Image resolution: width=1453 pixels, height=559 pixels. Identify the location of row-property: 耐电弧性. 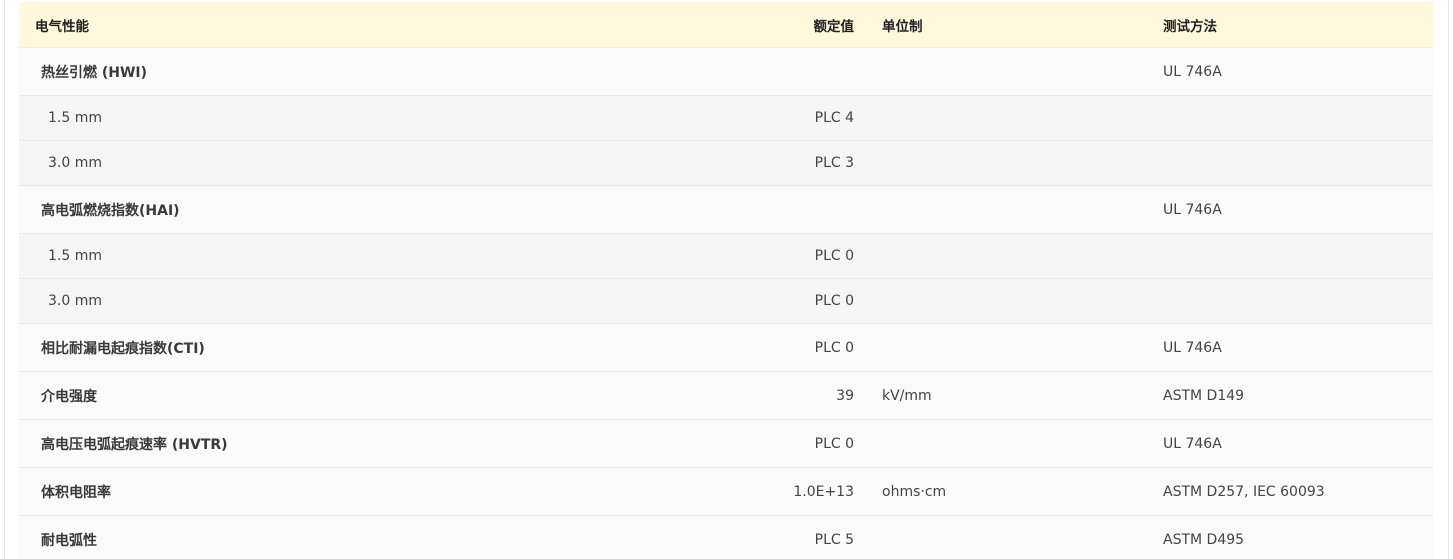
(69, 540).